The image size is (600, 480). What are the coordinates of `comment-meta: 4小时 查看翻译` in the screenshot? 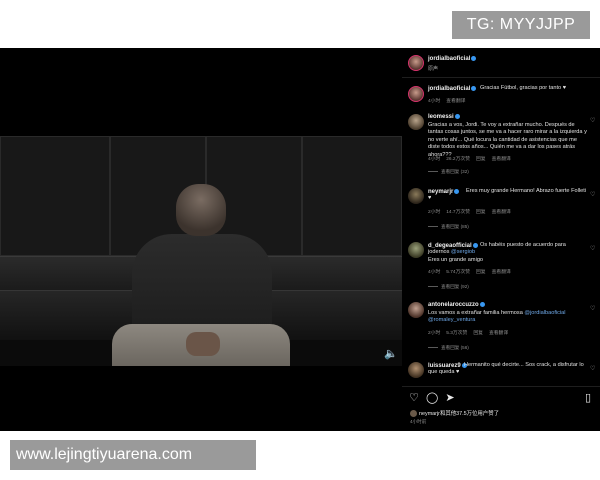 It's located at (449, 100).